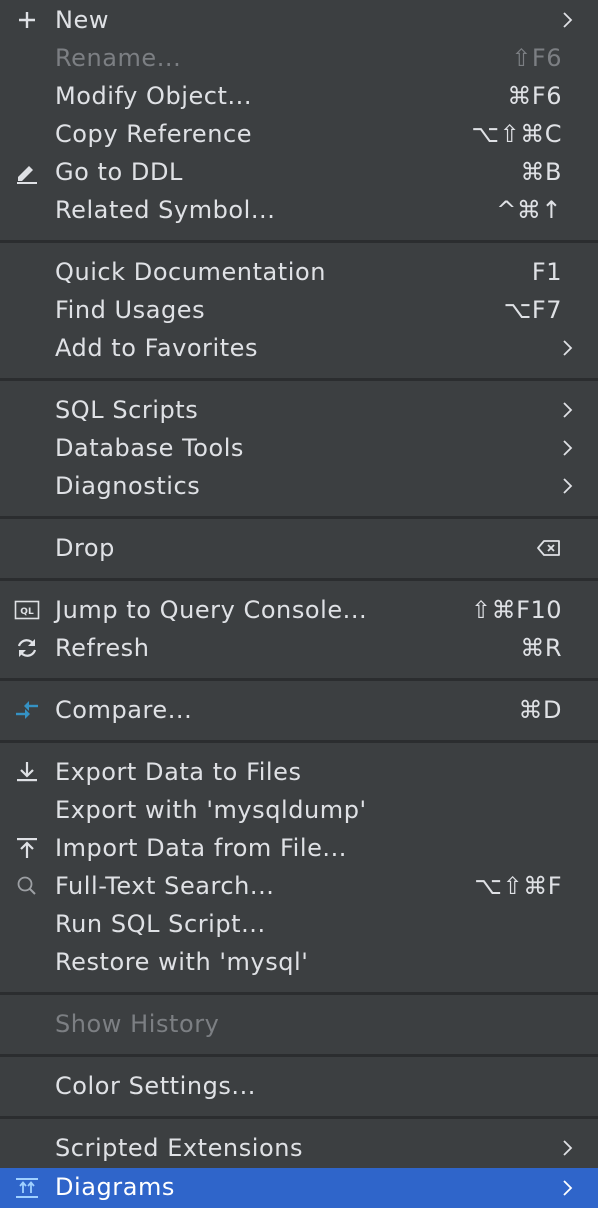 Image resolution: width=598 pixels, height=1208 pixels. What do you see at coordinates (299, 410) in the screenshot?
I see `menu-item-sql-scripts: SQL Scripts` at bounding box center [299, 410].